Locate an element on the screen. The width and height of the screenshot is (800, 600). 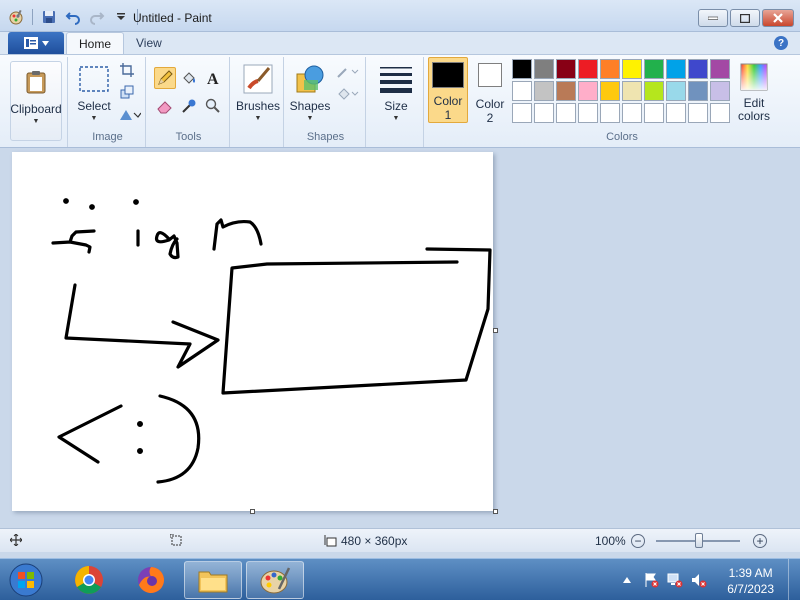
taskbar-paint is located at coordinates (275, 580).